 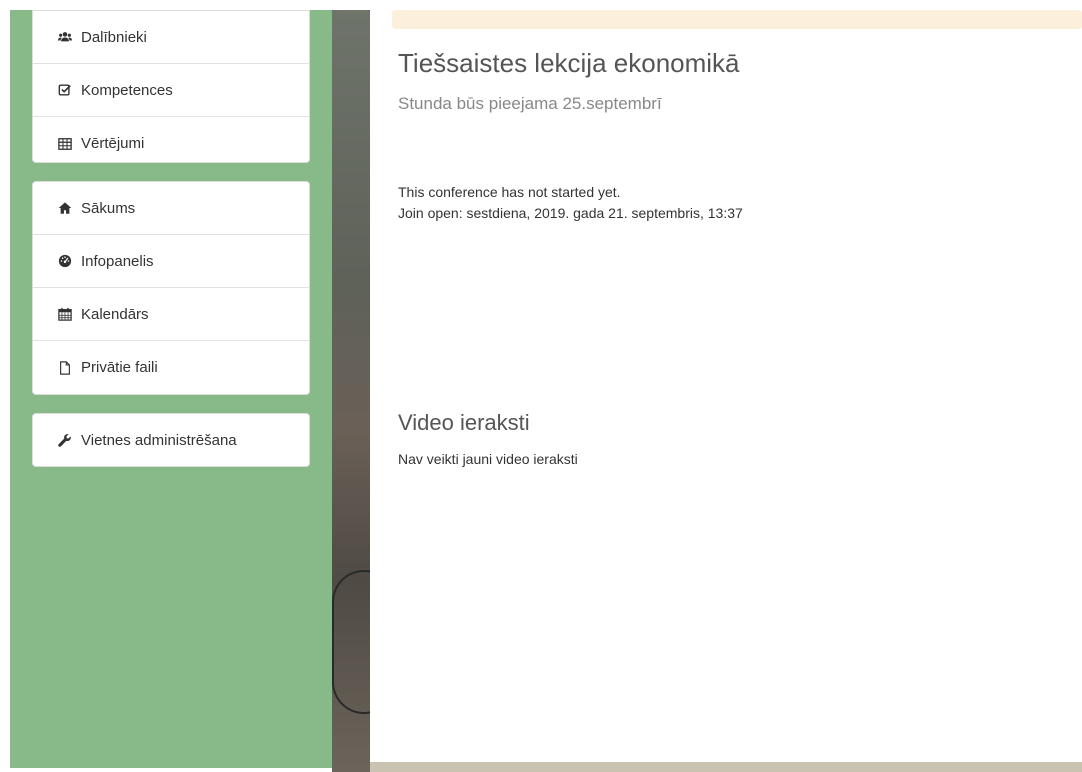 What do you see at coordinates (65, 90) in the screenshot?
I see `check-square-icon` at bounding box center [65, 90].